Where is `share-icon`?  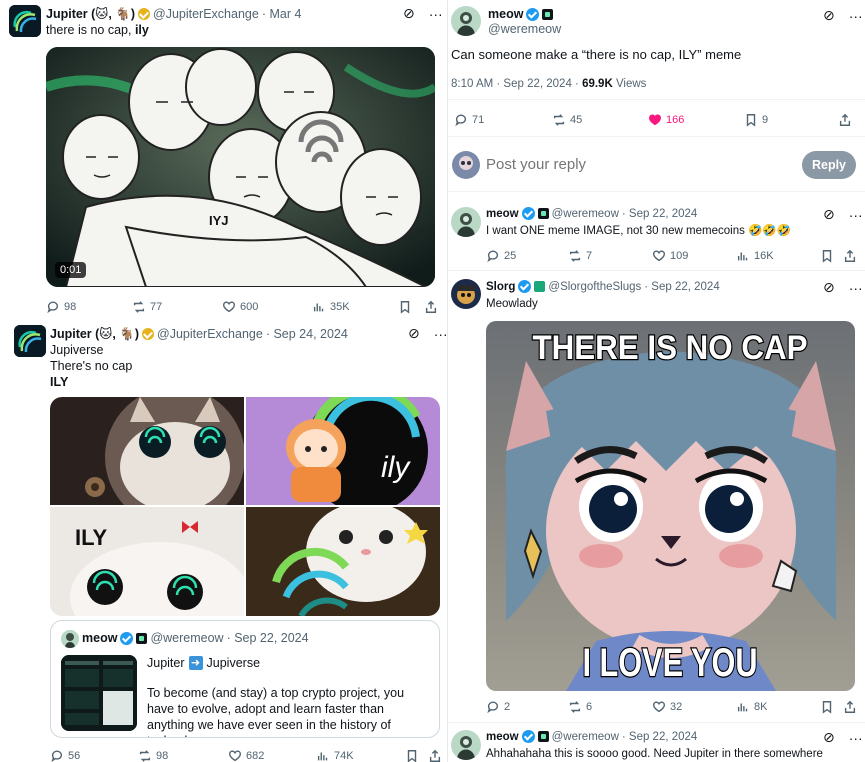 share-icon is located at coordinates (850, 706).